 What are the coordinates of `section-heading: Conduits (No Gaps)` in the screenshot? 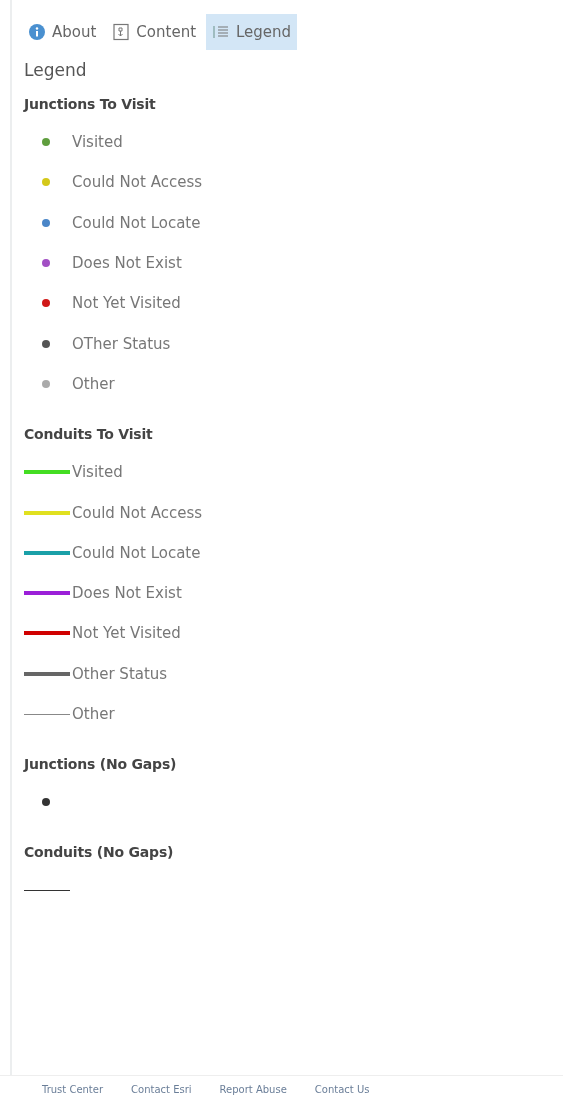 It's located at (99, 852).